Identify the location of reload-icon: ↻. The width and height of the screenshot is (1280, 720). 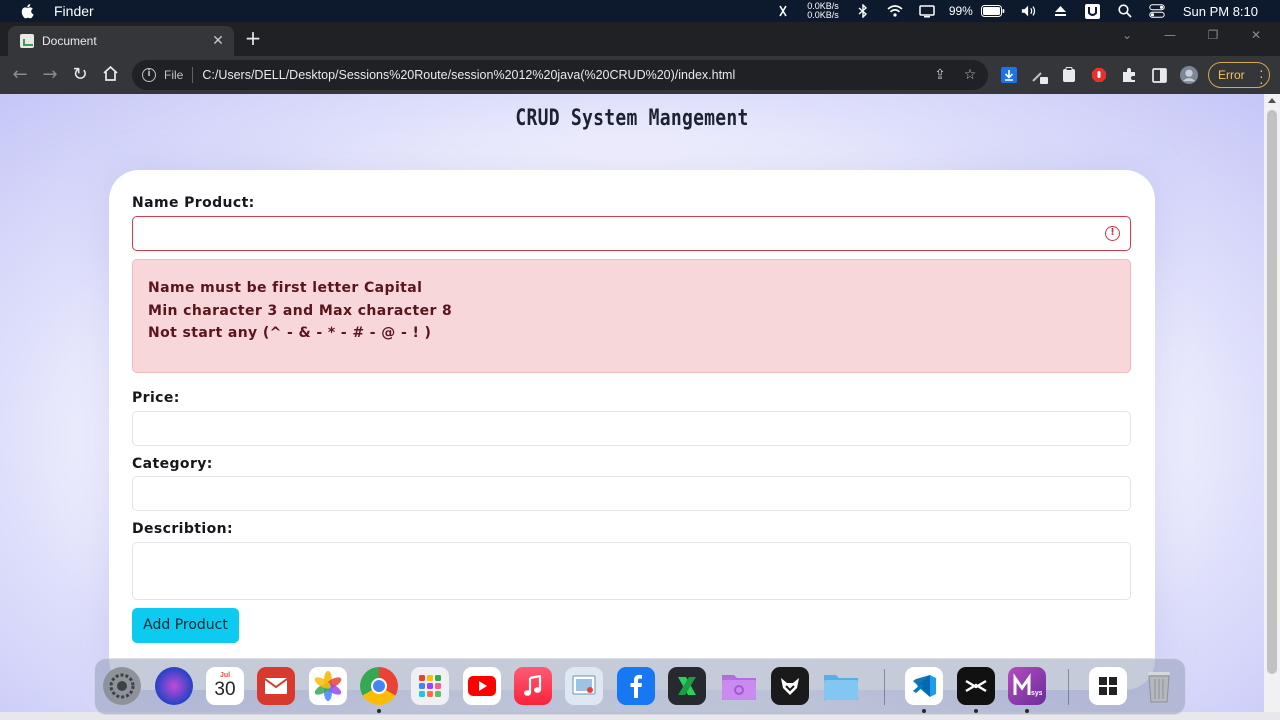
(80, 75).